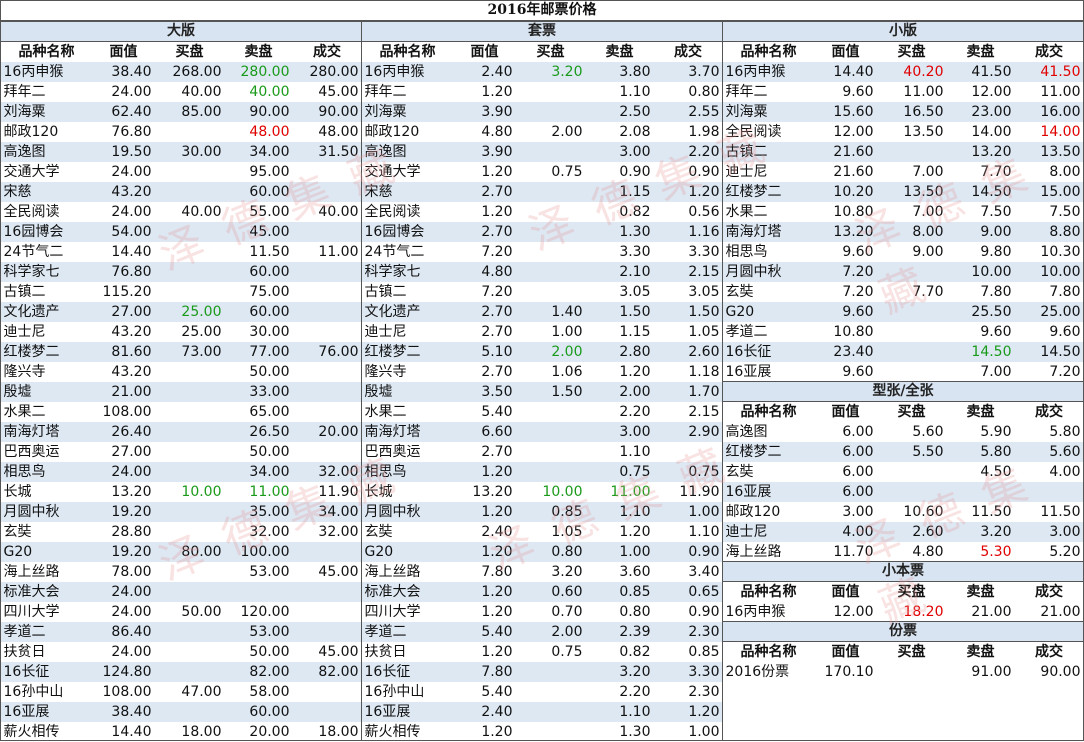 This screenshot has height=742, width=1084. I want to click on deal-value: 7.50, so click(1065, 211).